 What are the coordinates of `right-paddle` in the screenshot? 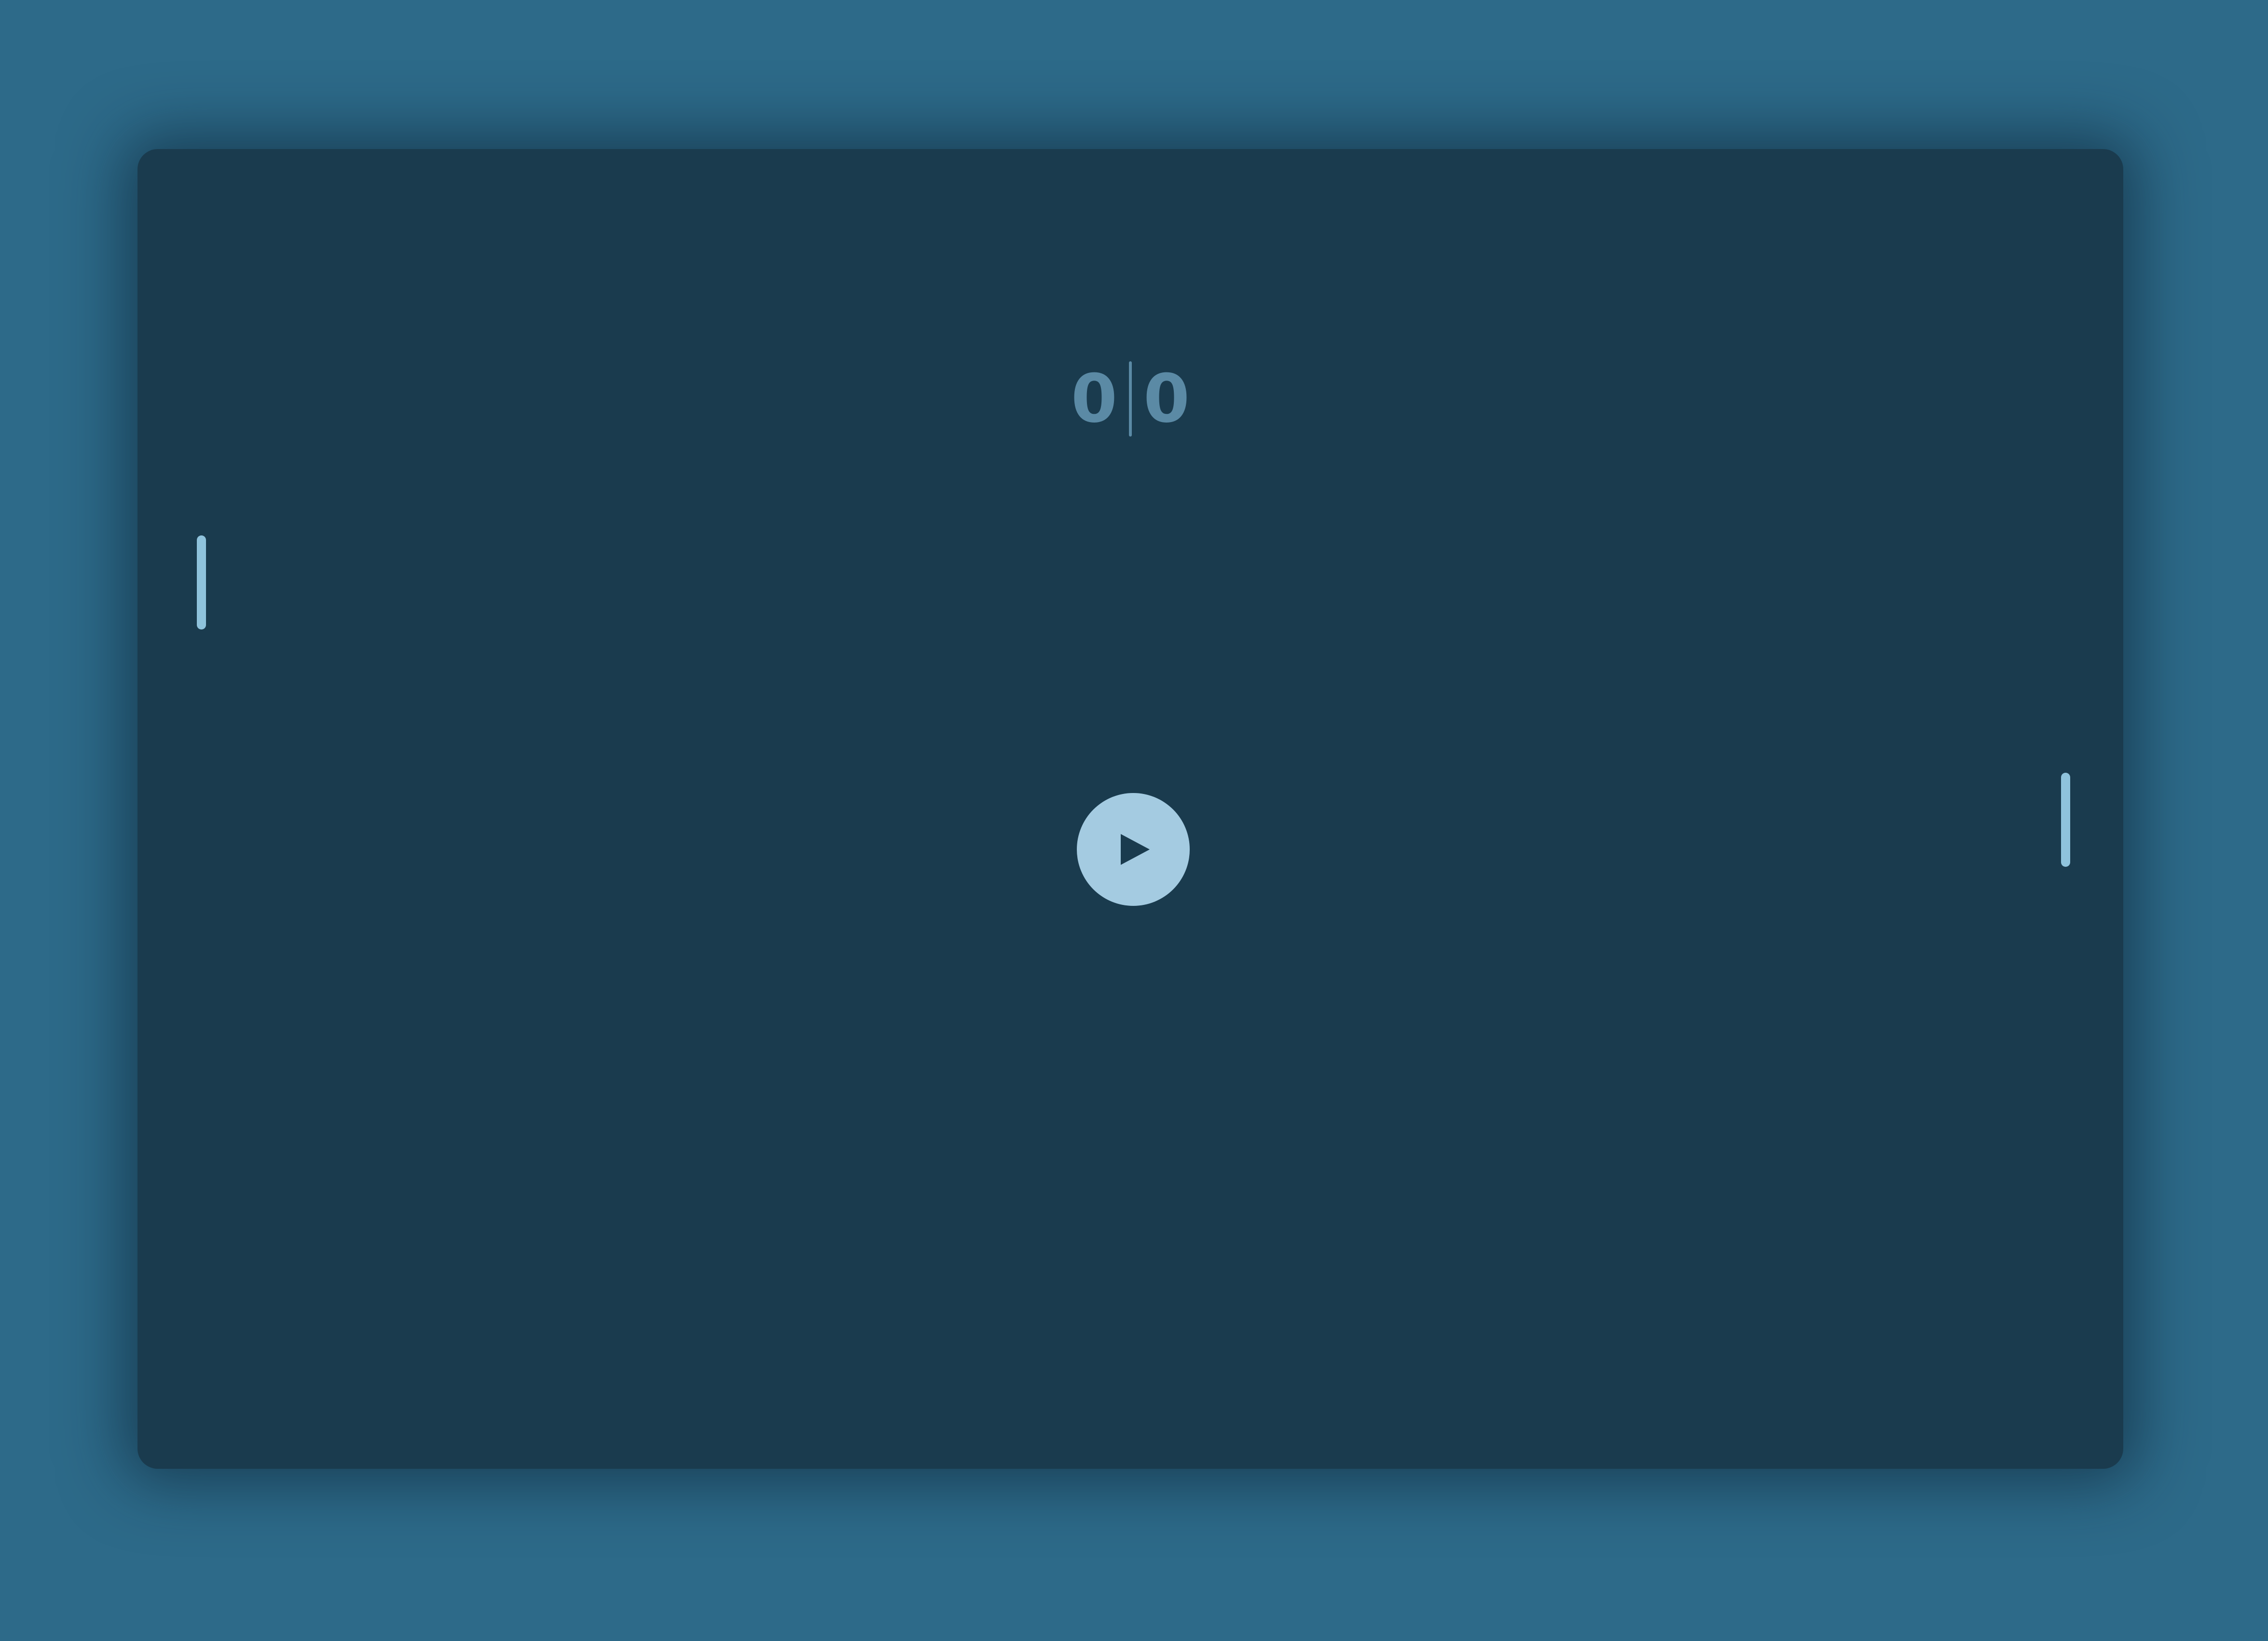 It's located at (2065, 820).